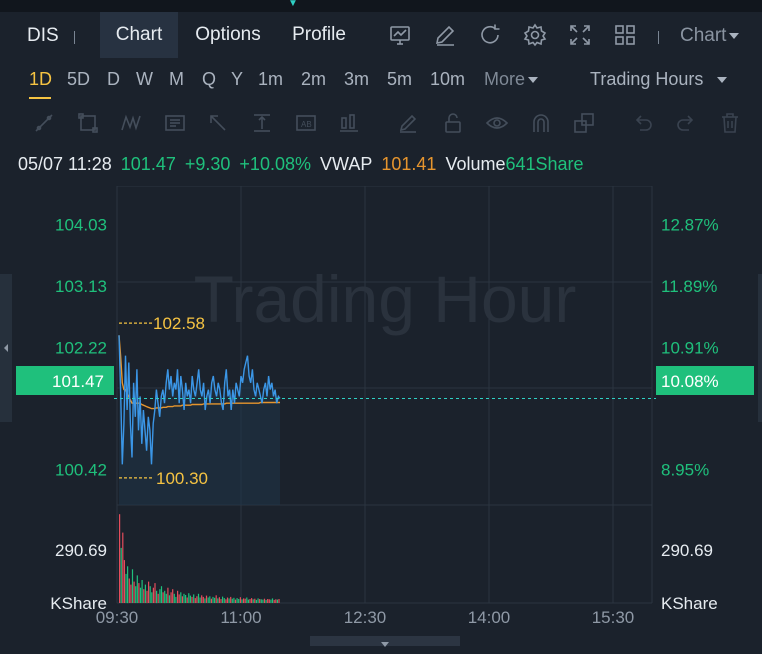 This screenshot has width=762, height=654. Describe the element at coordinates (65, 164) in the screenshot. I see `quote-datetime: 05/07 11:28` at that location.